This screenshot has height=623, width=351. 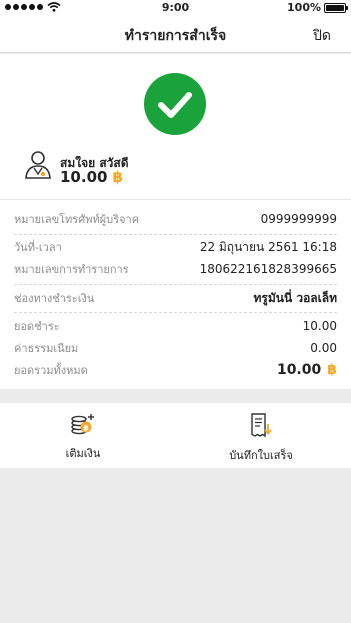 I want to click on detail-row-transaction-id: หมายเลขการทำรายการ 180622161828399665, so click(x=175, y=269).